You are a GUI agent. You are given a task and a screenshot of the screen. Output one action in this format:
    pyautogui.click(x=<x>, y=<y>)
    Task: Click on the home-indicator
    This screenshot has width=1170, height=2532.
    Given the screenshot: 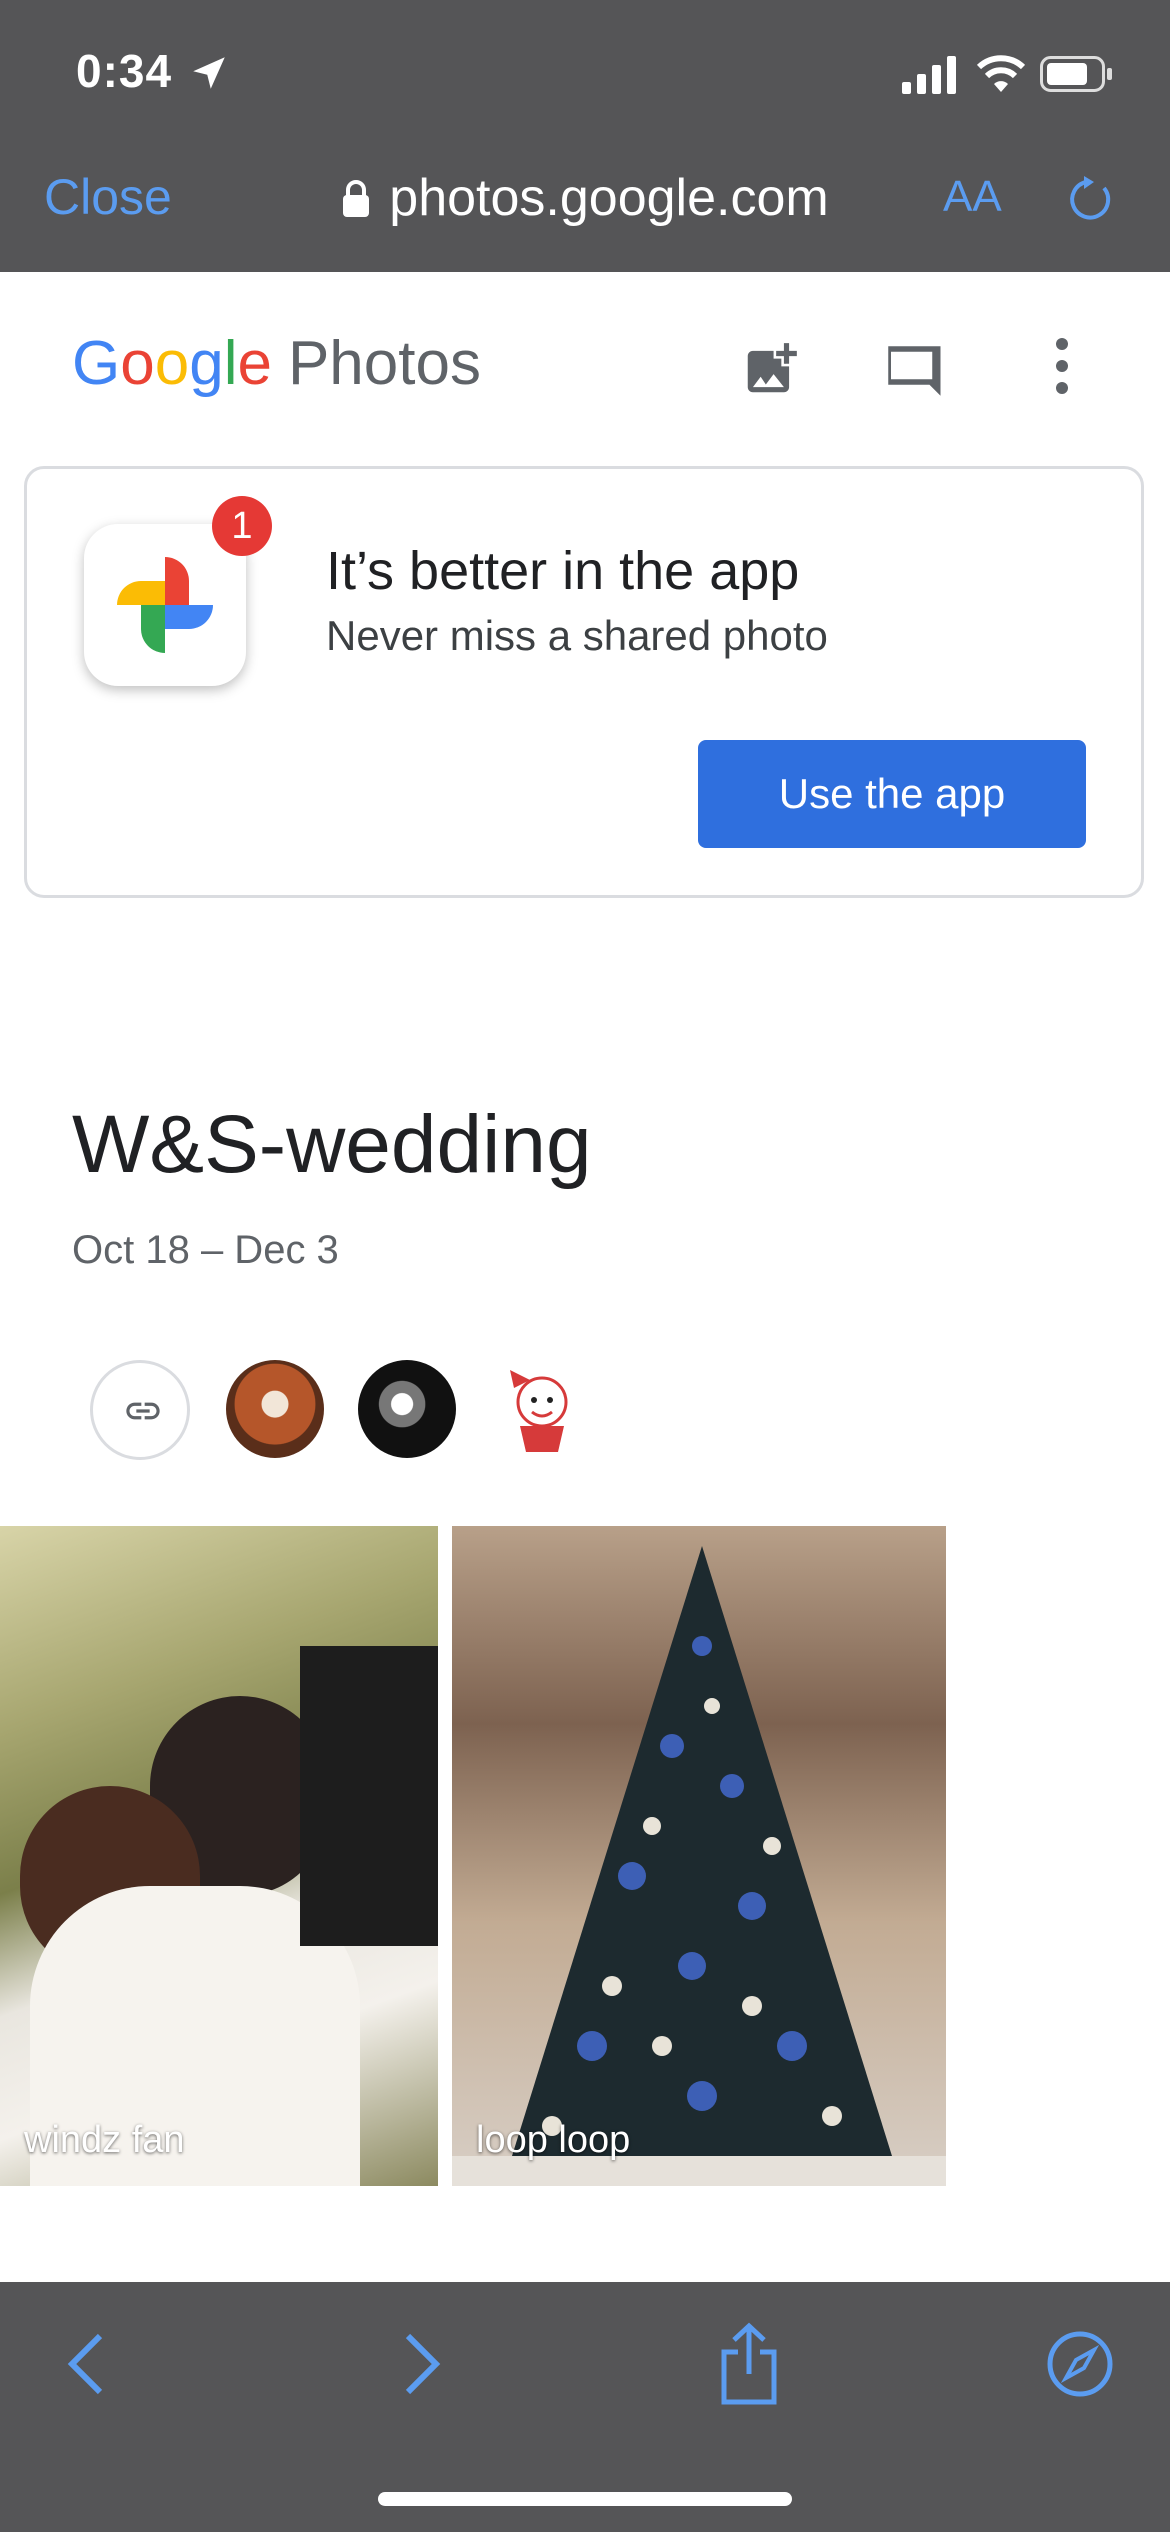 What is the action you would take?
    pyautogui.click(x=585, y=2499)
    